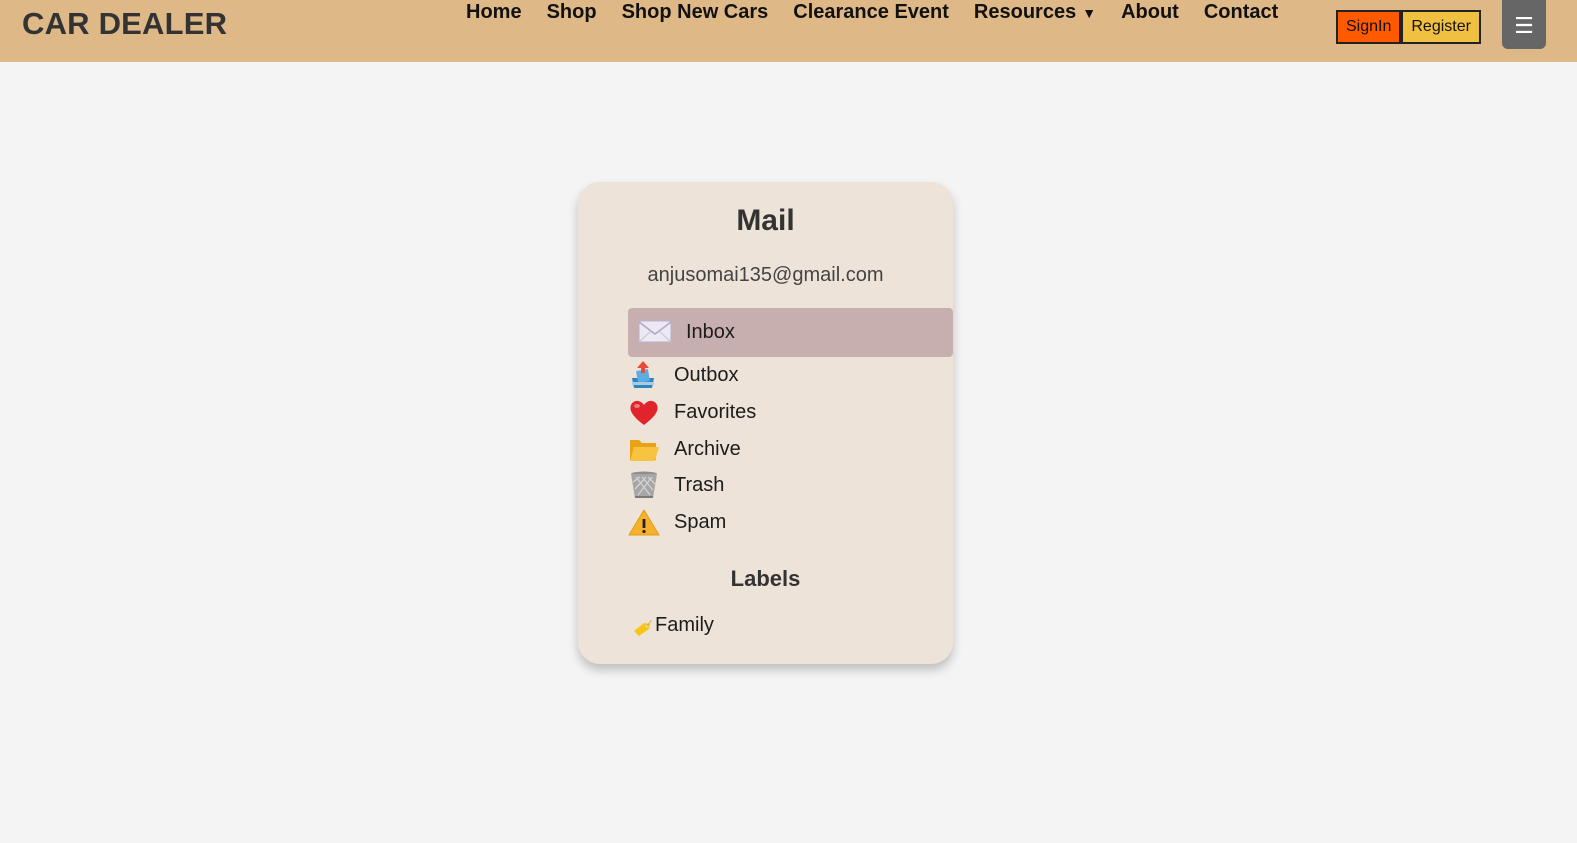 This screenshot has width=1577, height=843. Describe the element at coordinates (765, 578) in the screenshot. I see `labels-heading: Labels` at that location.